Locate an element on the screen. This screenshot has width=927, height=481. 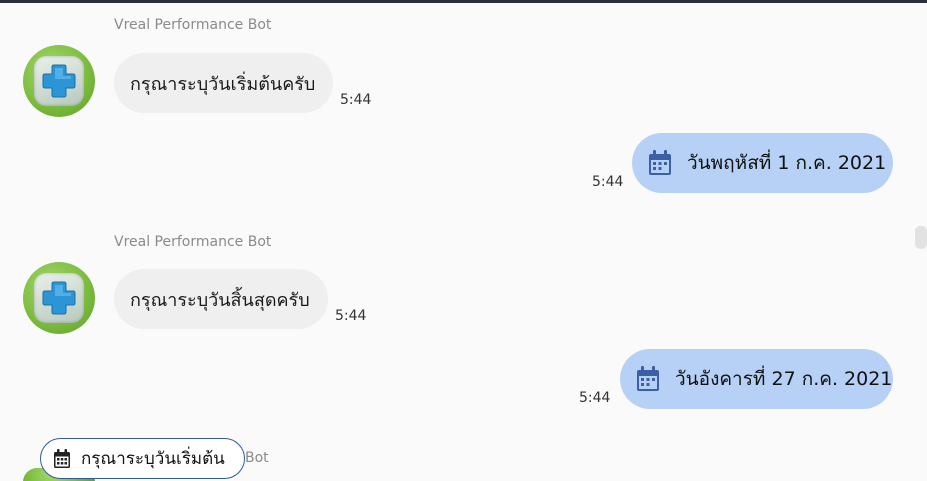
bot-message-text: กรุณาระบุวันเริ่มต้นครับ is located at coordinates (223, 84).